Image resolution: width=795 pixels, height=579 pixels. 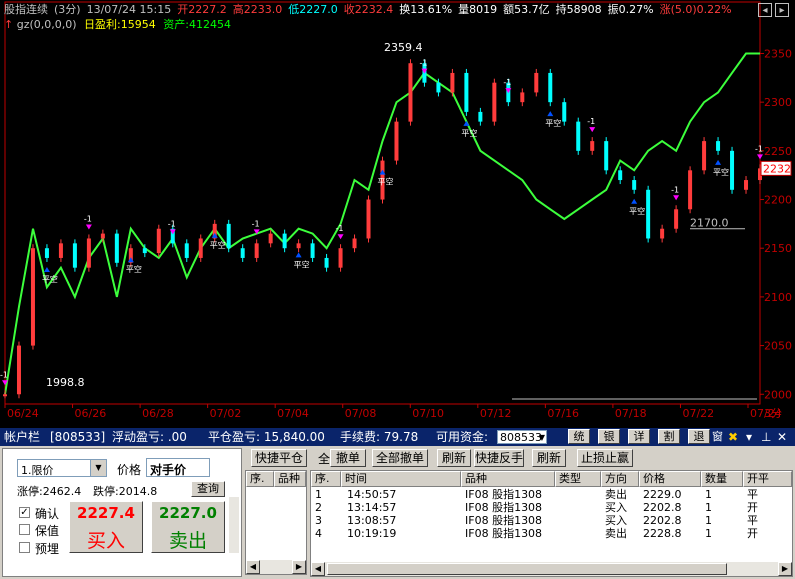 What do you see at coordinates (276, 567) in the screenshot?
I see `positions-scrollbar: ◀ ▶` at bounding box center [276, 567].